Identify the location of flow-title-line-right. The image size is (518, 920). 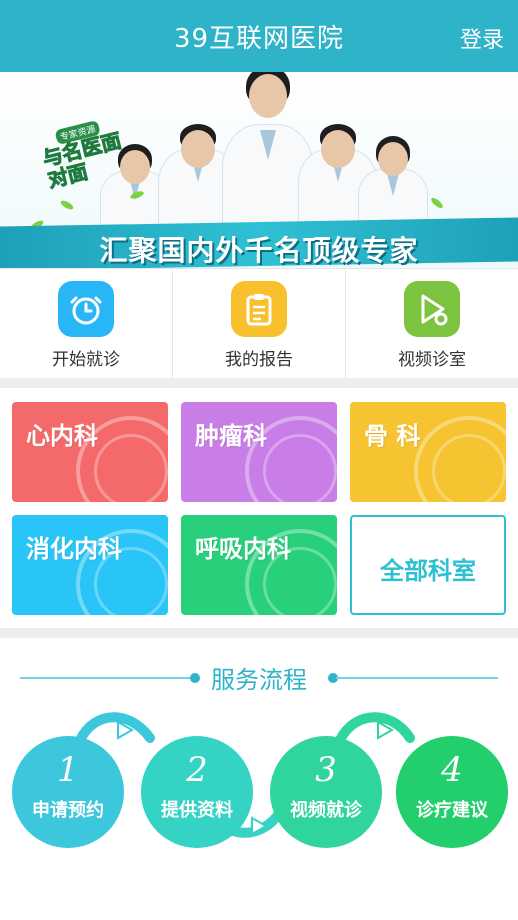
(417, 678).